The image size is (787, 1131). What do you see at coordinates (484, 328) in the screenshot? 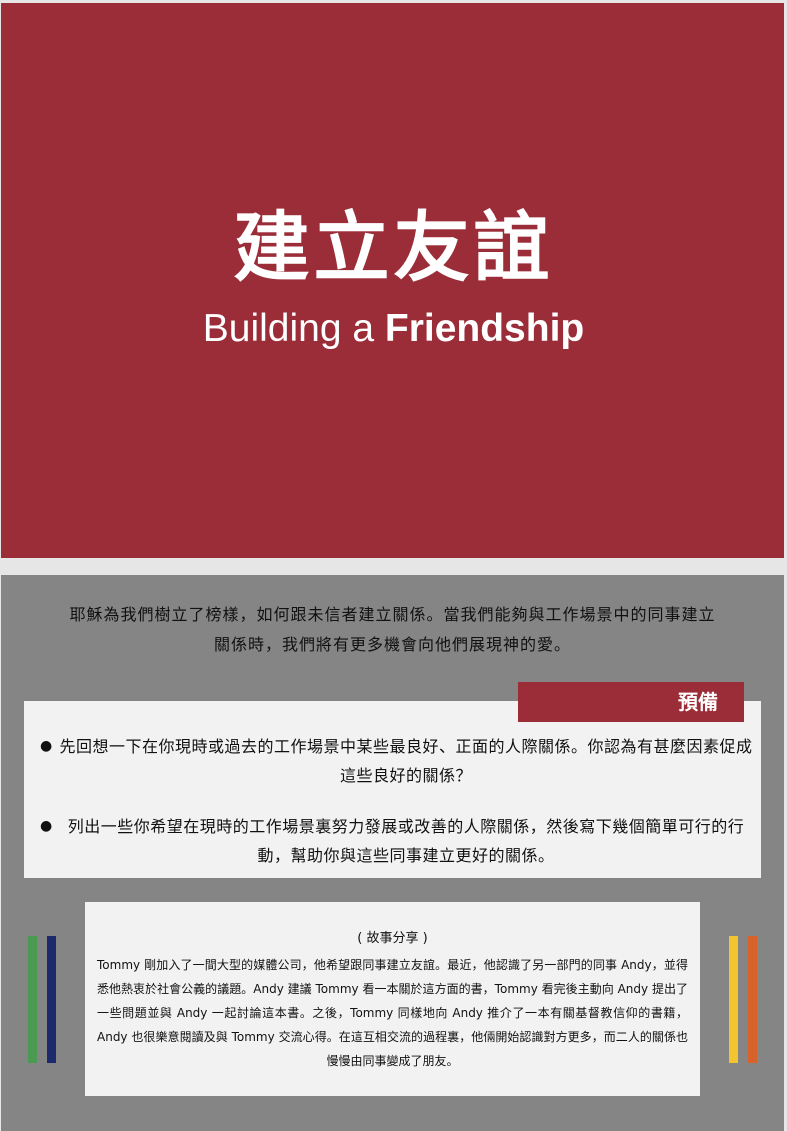
I see `title-english-bold: Friendship` at bounding box center [484, 328].